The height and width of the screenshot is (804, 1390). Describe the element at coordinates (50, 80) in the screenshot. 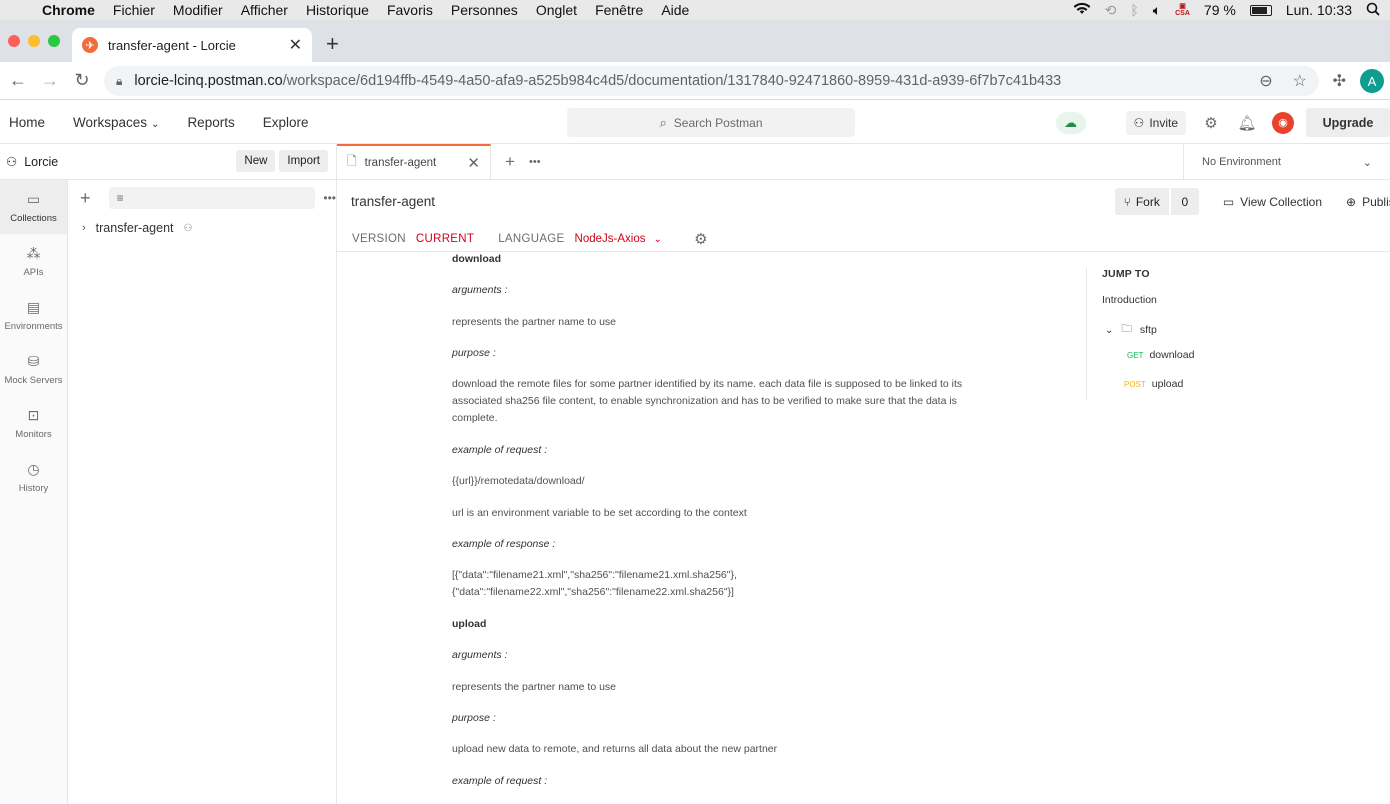

I see `forward-icon: →` at that location.